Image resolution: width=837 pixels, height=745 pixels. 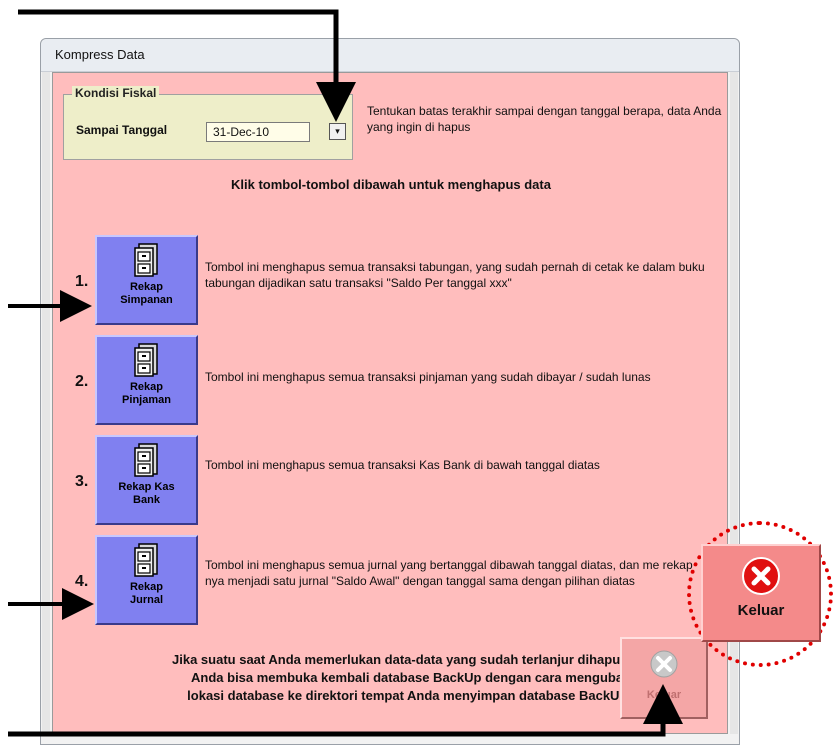 I want to click on keluar-zoom-label: Keluar, so click(x=761, y=610).